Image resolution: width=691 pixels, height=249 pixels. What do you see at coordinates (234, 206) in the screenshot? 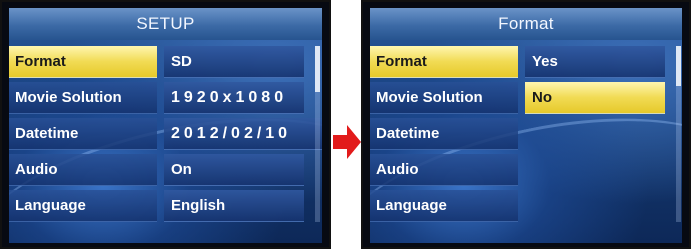
I see `value-language: English` at bounding box center [234, 206].